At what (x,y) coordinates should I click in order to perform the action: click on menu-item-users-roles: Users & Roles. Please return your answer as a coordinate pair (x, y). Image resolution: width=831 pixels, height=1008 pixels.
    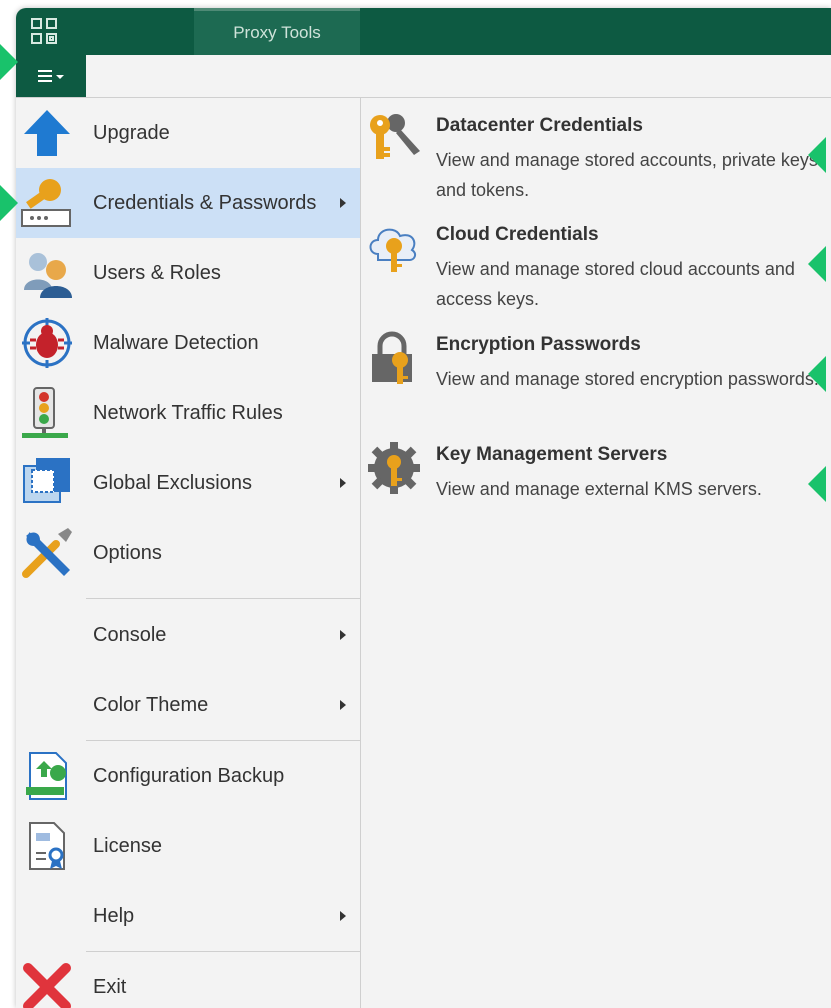
    Looking at the image, I should click on (188, 273).